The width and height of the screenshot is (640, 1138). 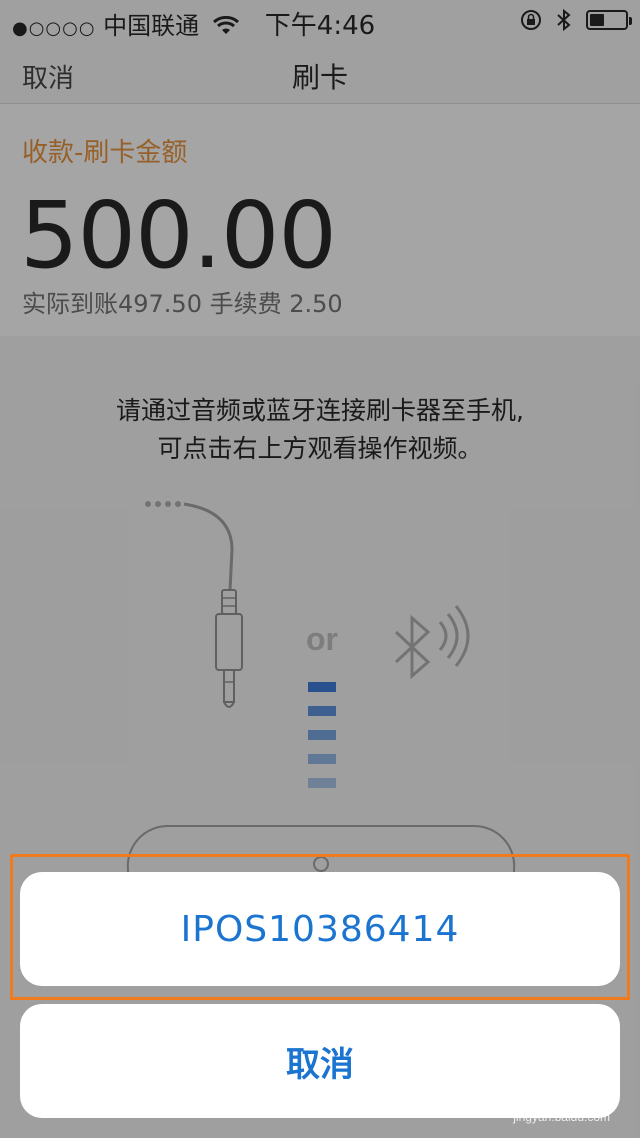 I want to click on watermark-brand: Bai 经验, so click(x=556, y=1091).